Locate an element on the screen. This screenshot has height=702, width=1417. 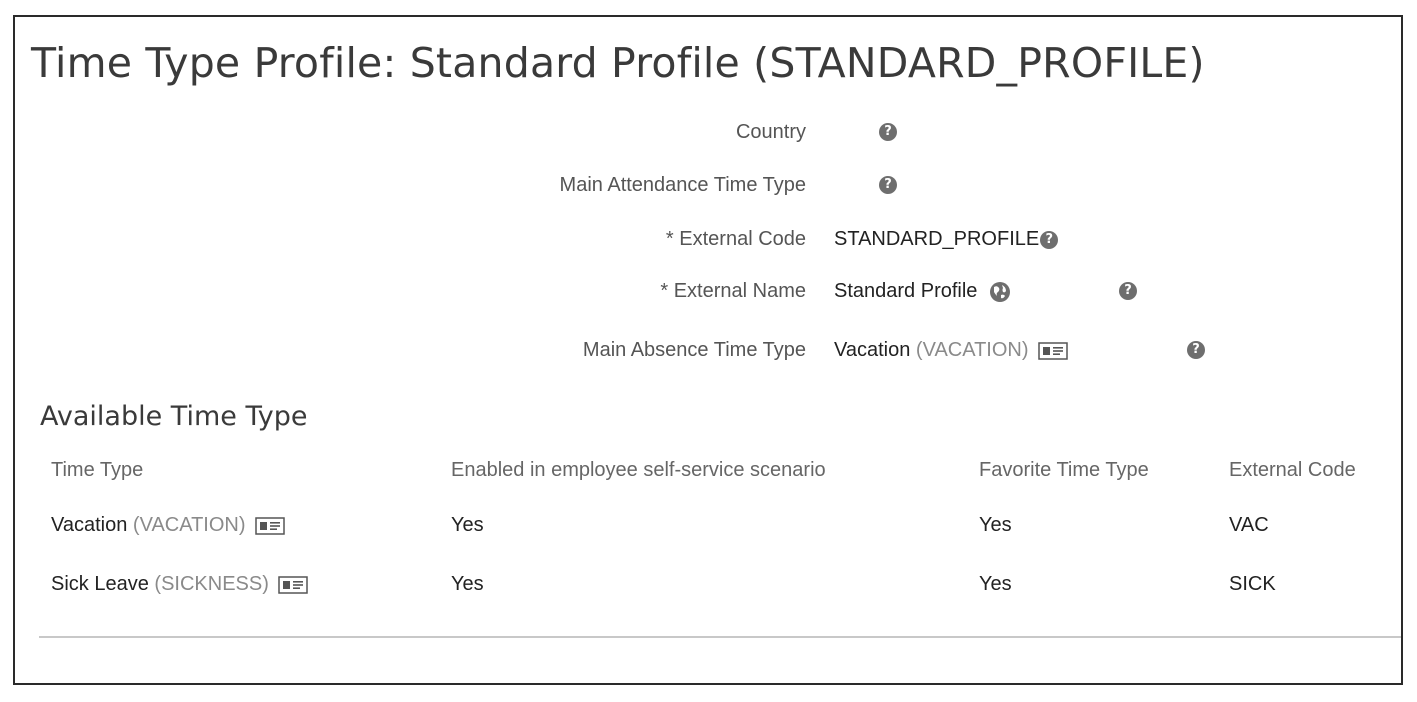
main-absence-name: Vacation is located at coordinates (872, 350).